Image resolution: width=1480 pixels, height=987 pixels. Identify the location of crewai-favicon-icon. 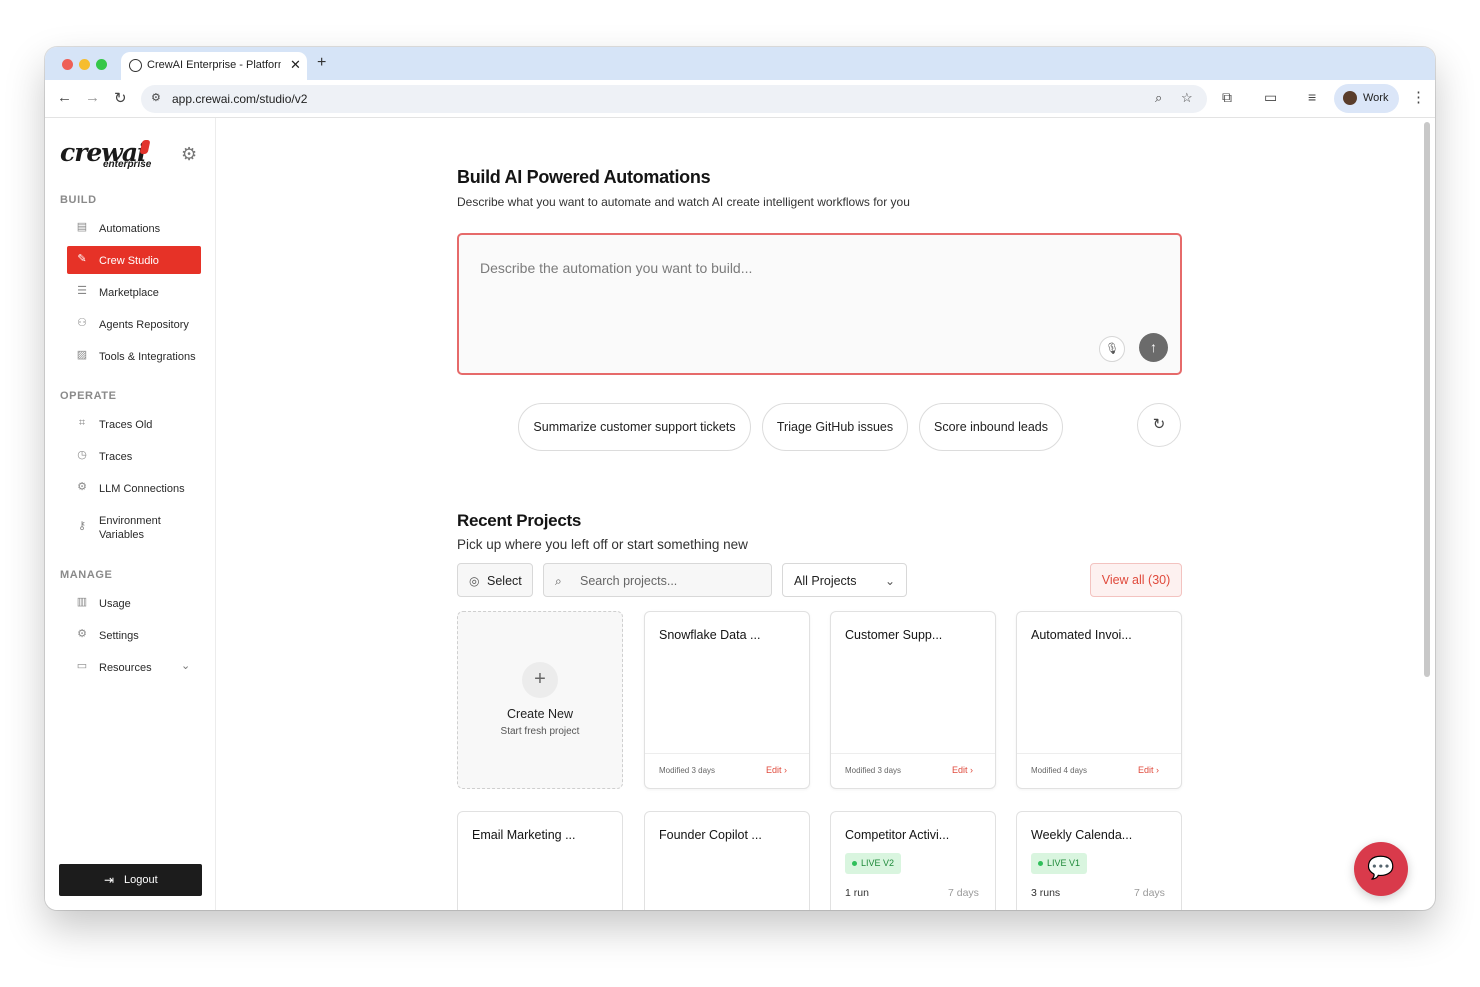
(135, 65).